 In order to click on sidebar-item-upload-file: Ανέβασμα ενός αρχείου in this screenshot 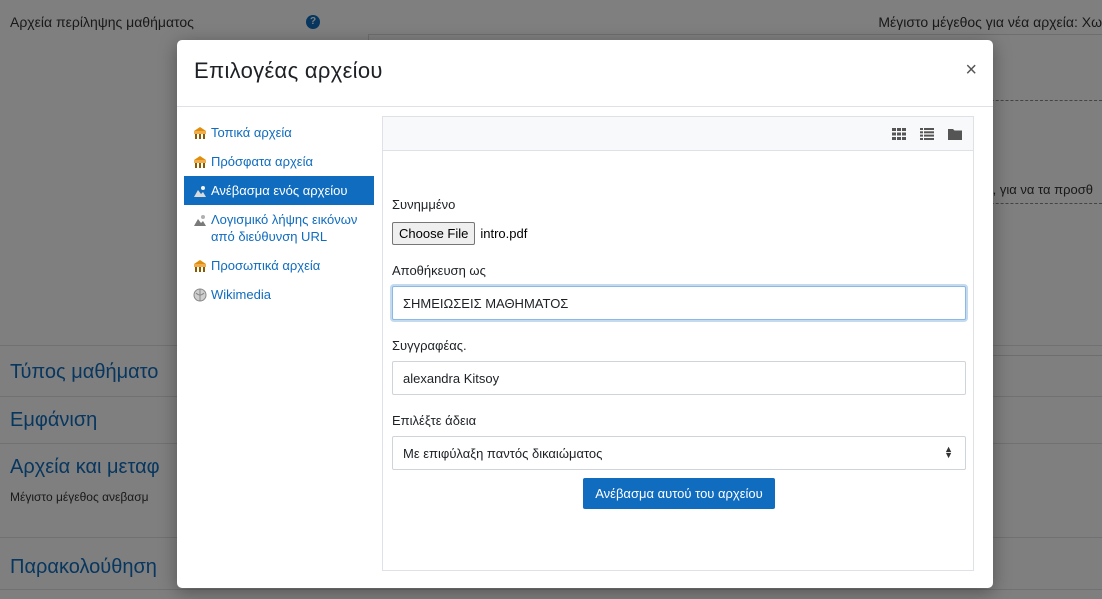, I will do `click(279, 190)`.